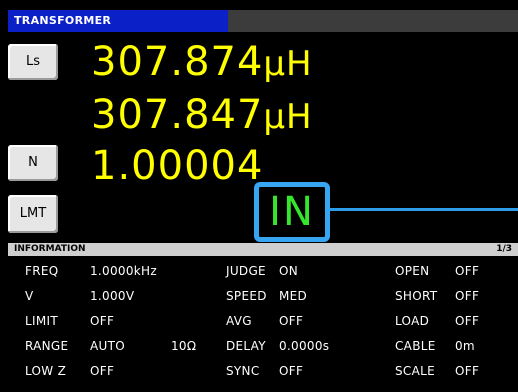  I want to click on measurement-value-3: 1.00004, so click(177, 166).